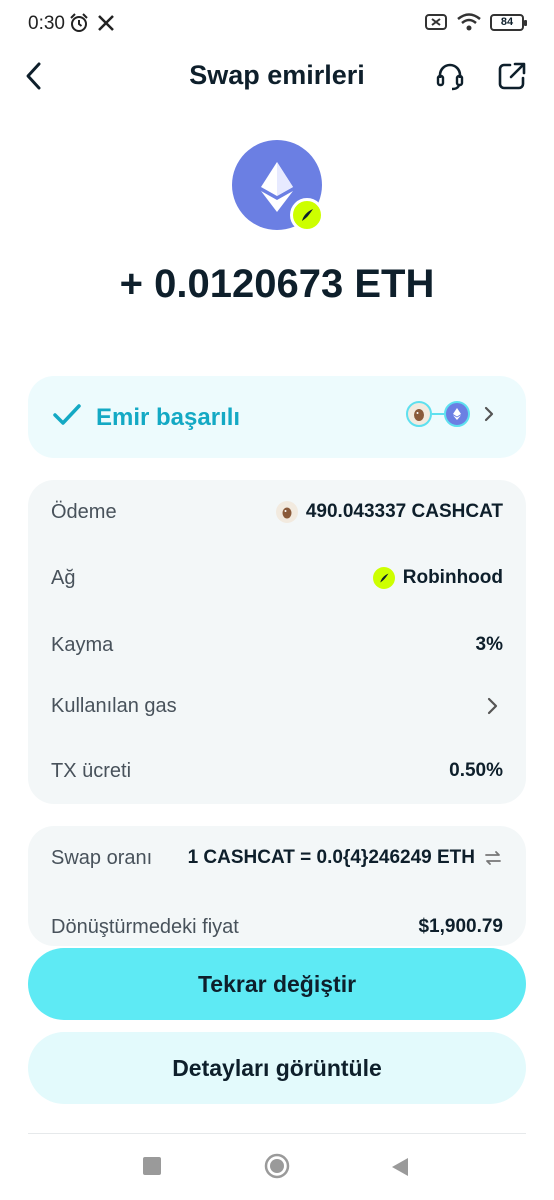 This screenshot has height=1200, width=554. I want to click on x-app-icon, so click(106, 23).